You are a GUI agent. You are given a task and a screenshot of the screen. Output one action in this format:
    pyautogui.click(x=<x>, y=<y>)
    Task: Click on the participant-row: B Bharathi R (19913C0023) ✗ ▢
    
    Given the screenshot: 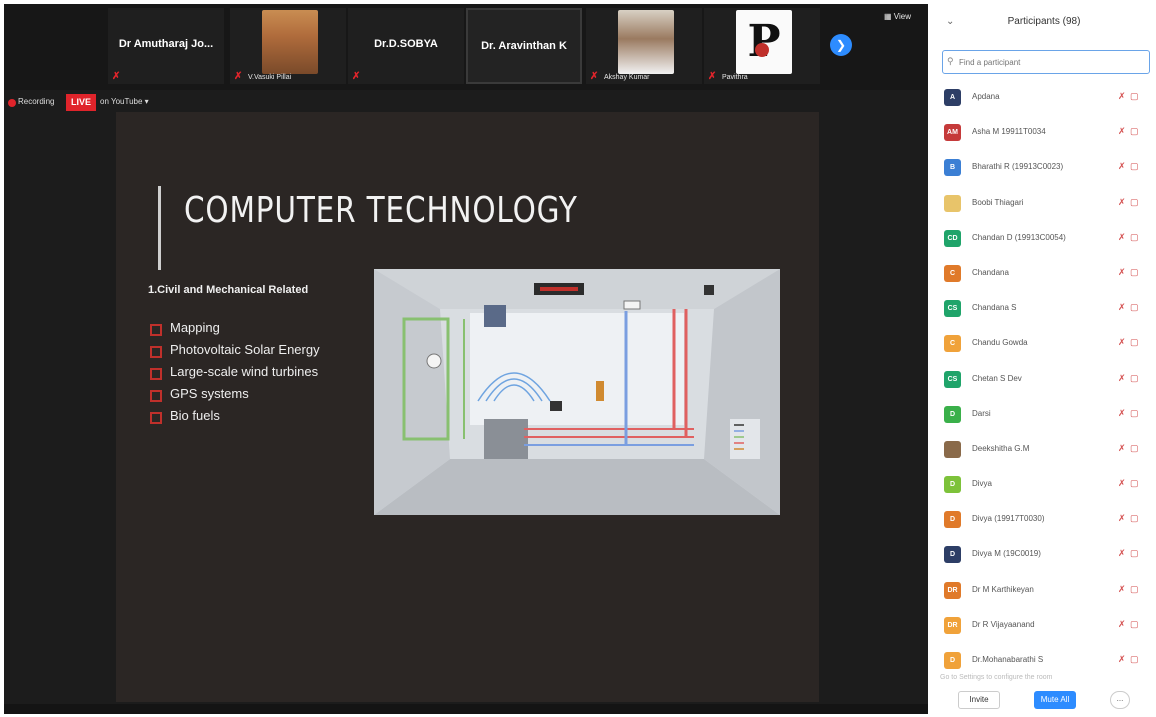 What is the action you would take?
    pyautogui.click(x=1044, y=169)
    